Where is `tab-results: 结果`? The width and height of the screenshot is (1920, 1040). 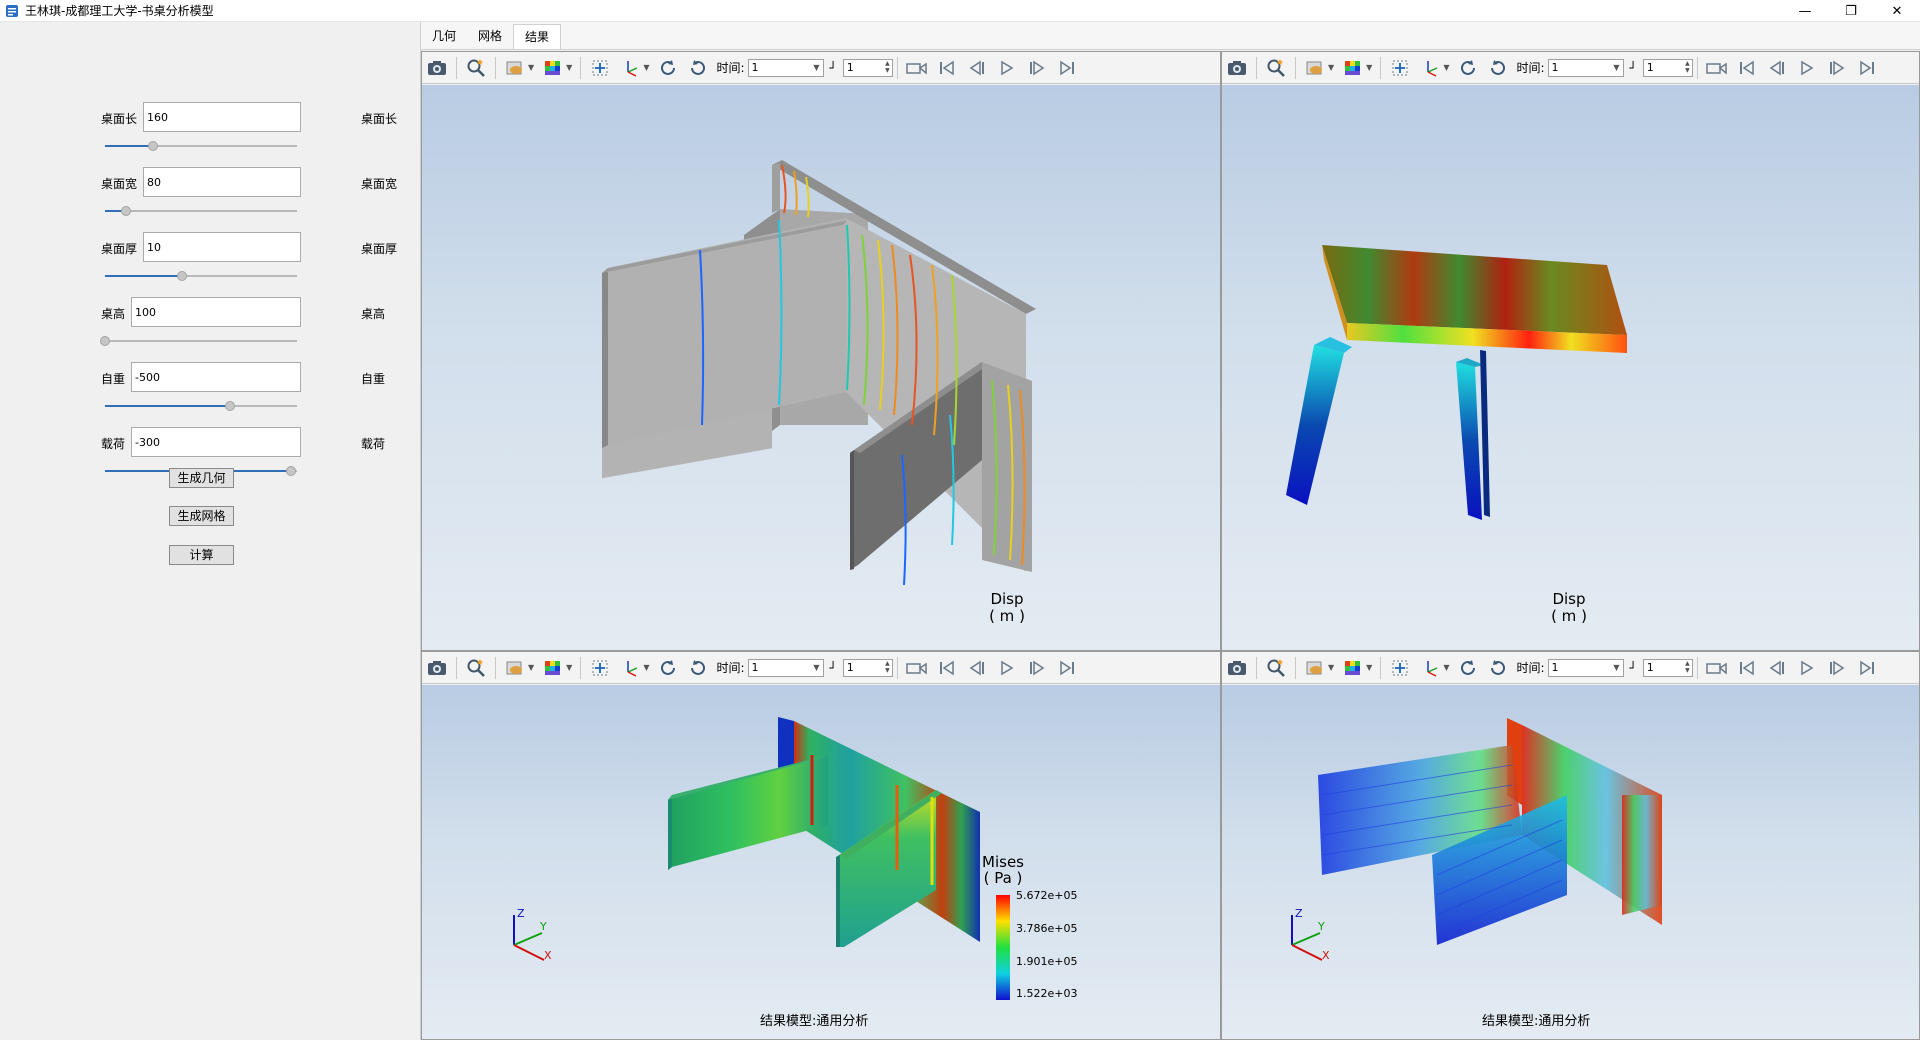 tab-results: 结果 is located at coordinates (537, 36).